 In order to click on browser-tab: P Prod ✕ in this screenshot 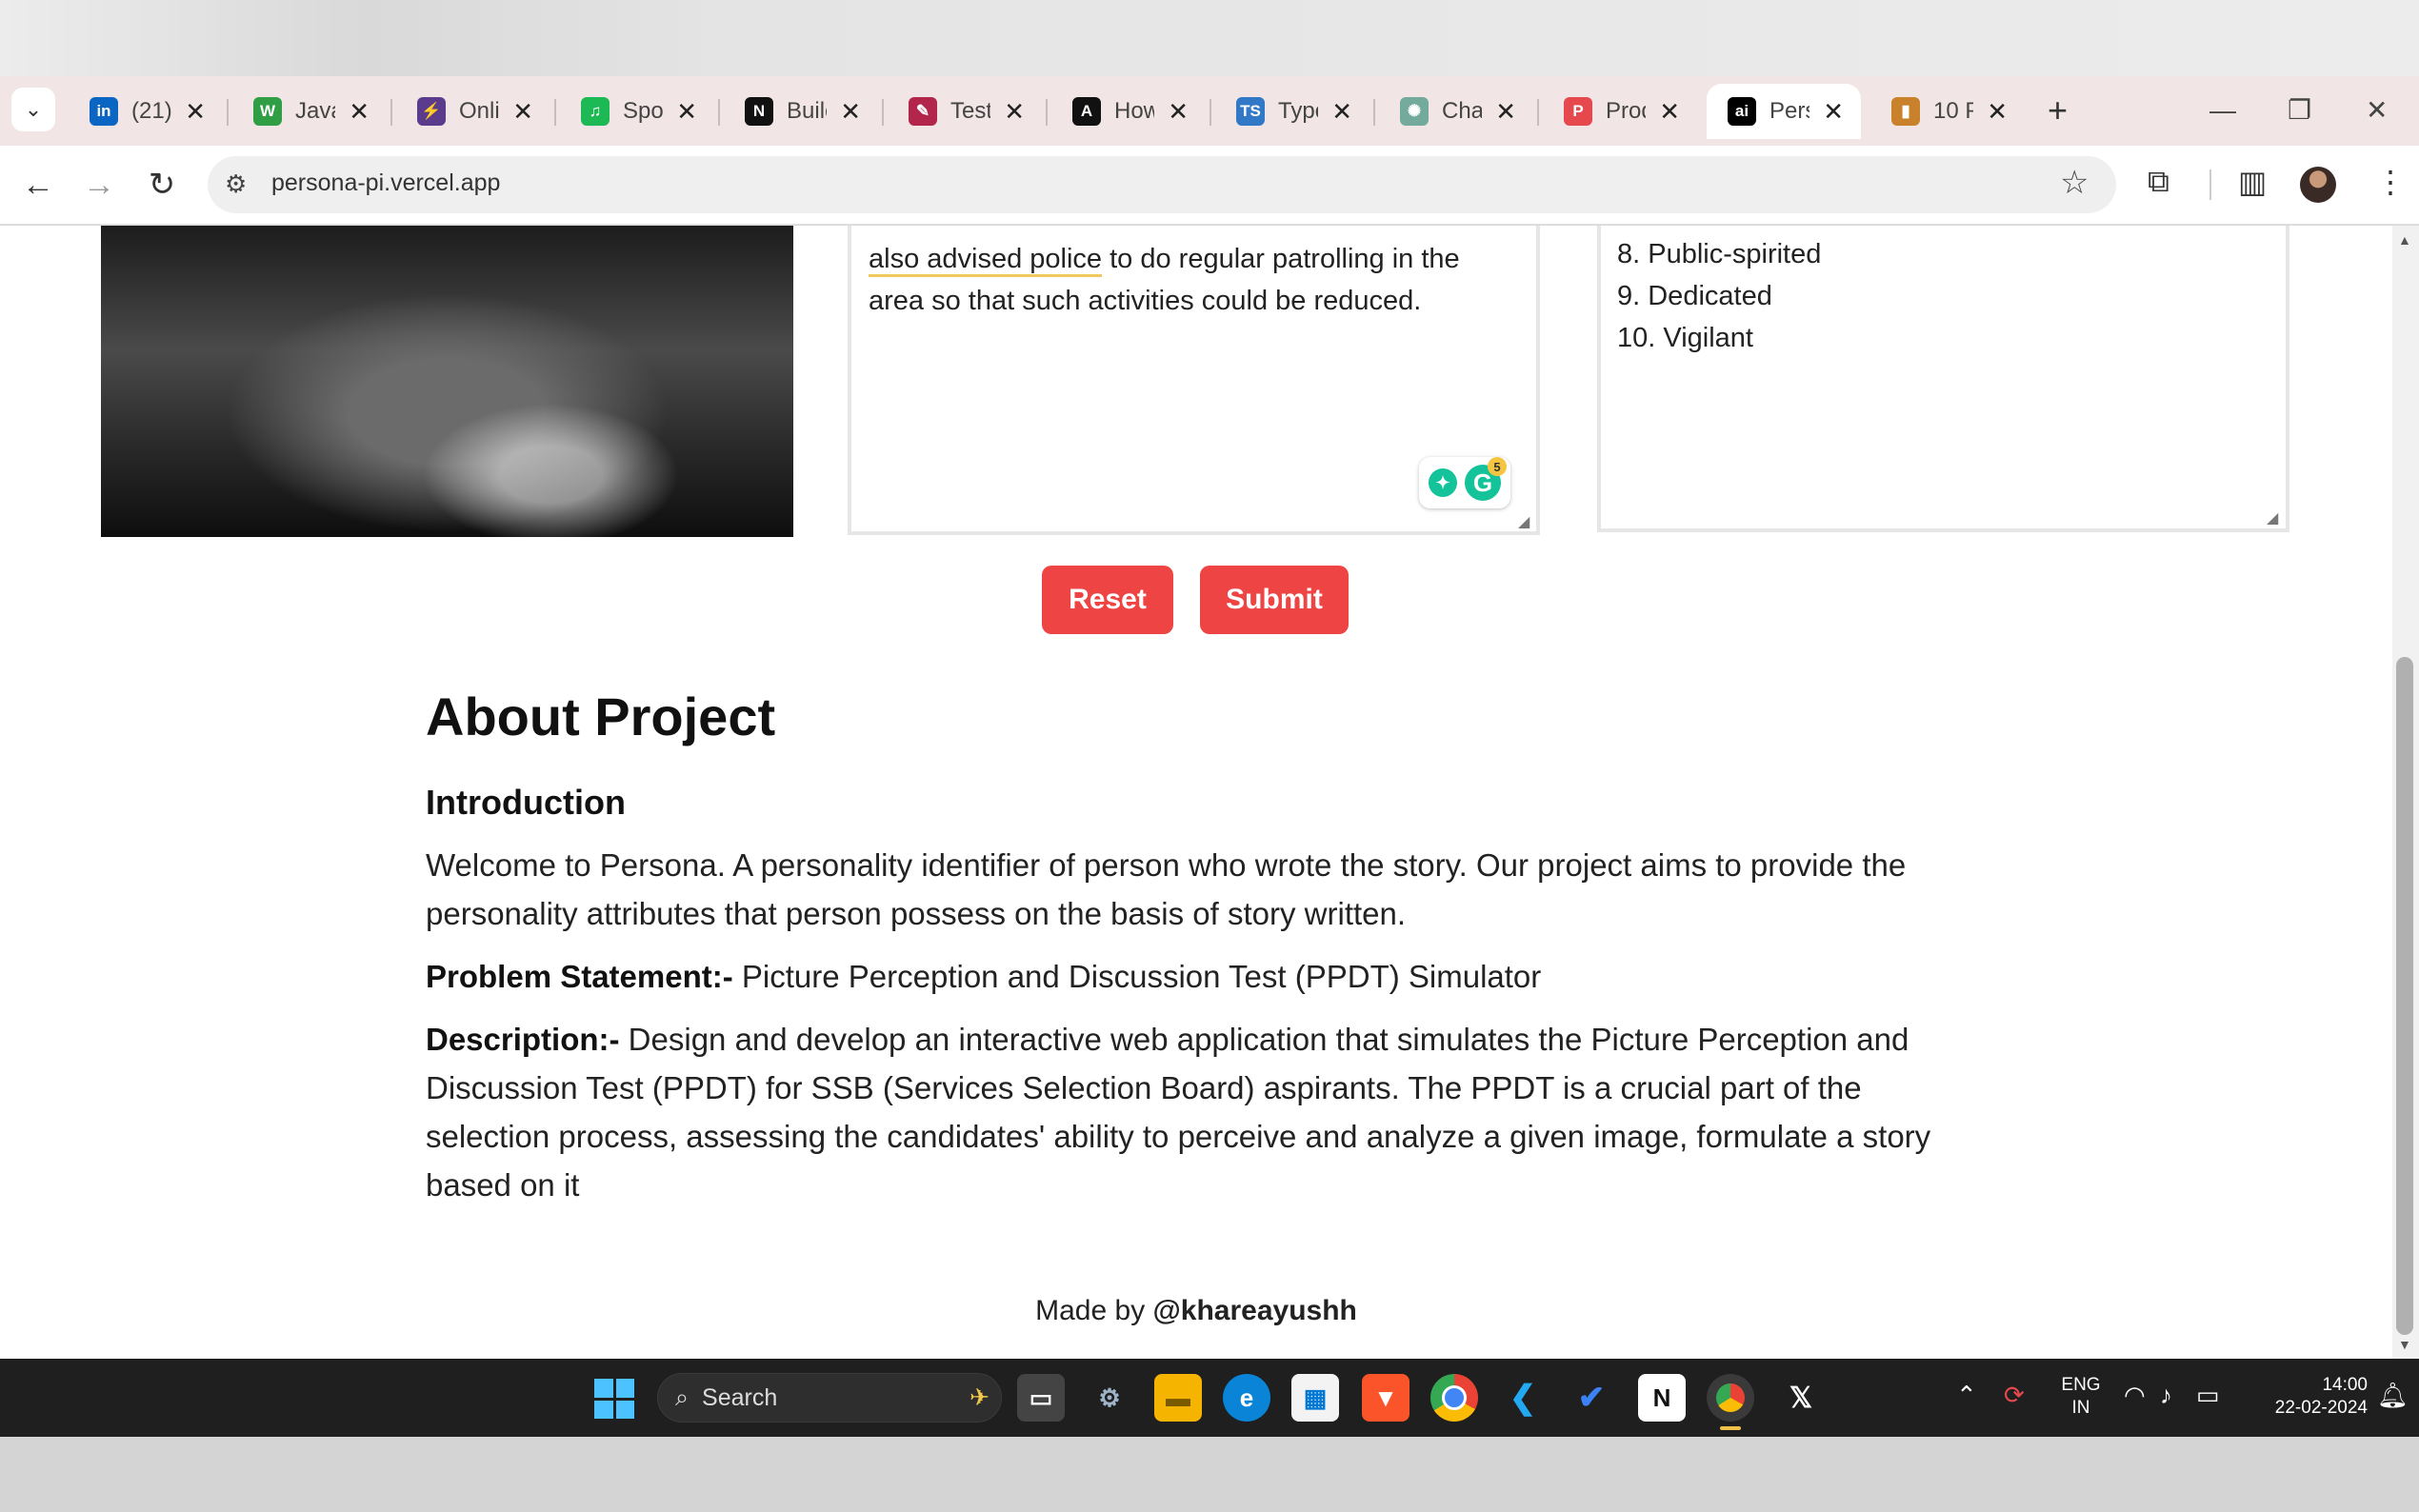, I will do `click(1620, 111)`.